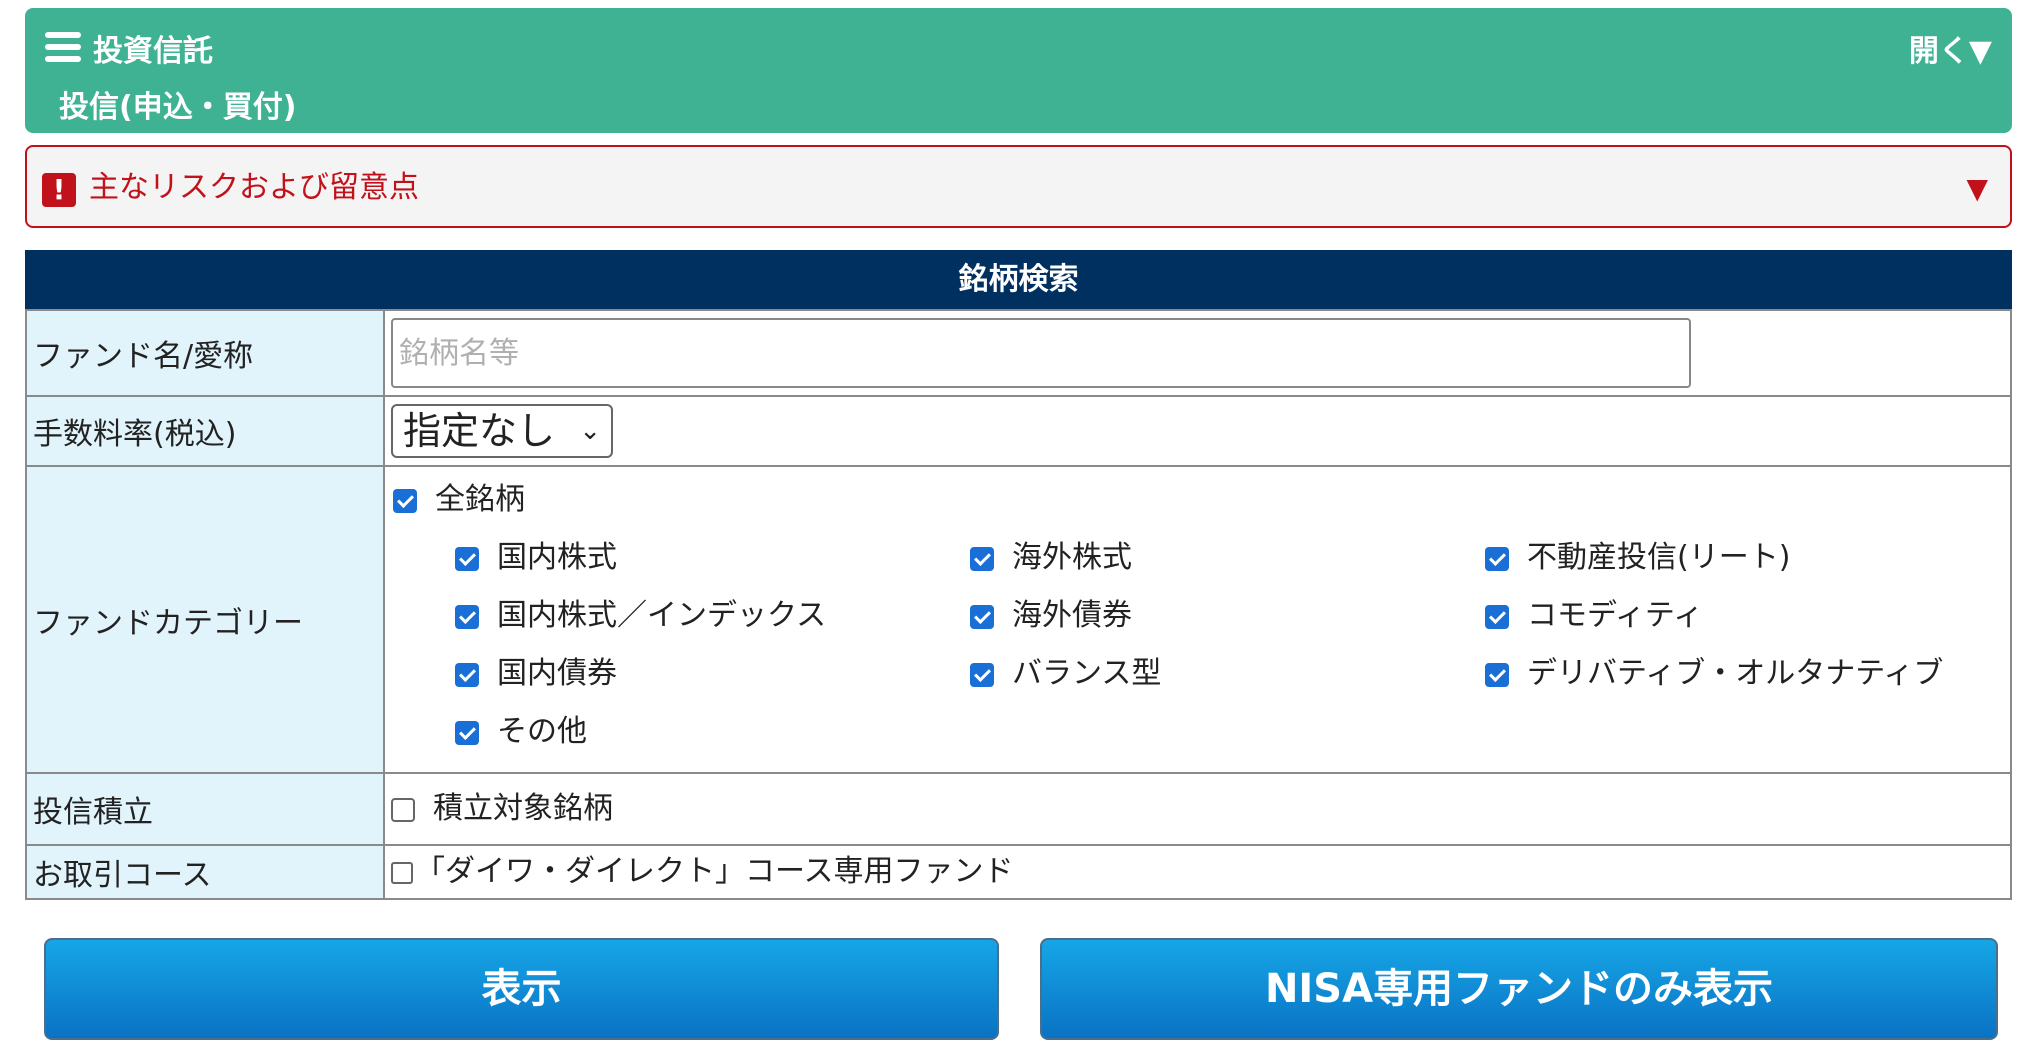  Describe the element at coordinates (1072, 615) in the screenshot. I see `category-option-label: 海外債券` at that location.